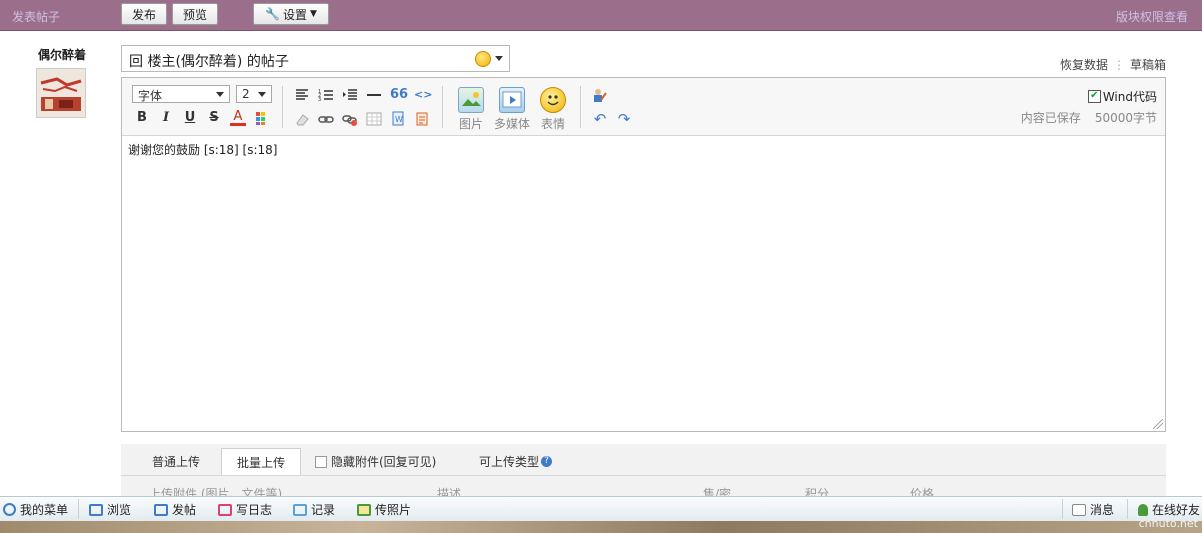 This screenshot has height=533, width=1202. What do you see at coordinates (471, 100) in the screenshot?
I see `image-icon` at bounding box center [471, 100].